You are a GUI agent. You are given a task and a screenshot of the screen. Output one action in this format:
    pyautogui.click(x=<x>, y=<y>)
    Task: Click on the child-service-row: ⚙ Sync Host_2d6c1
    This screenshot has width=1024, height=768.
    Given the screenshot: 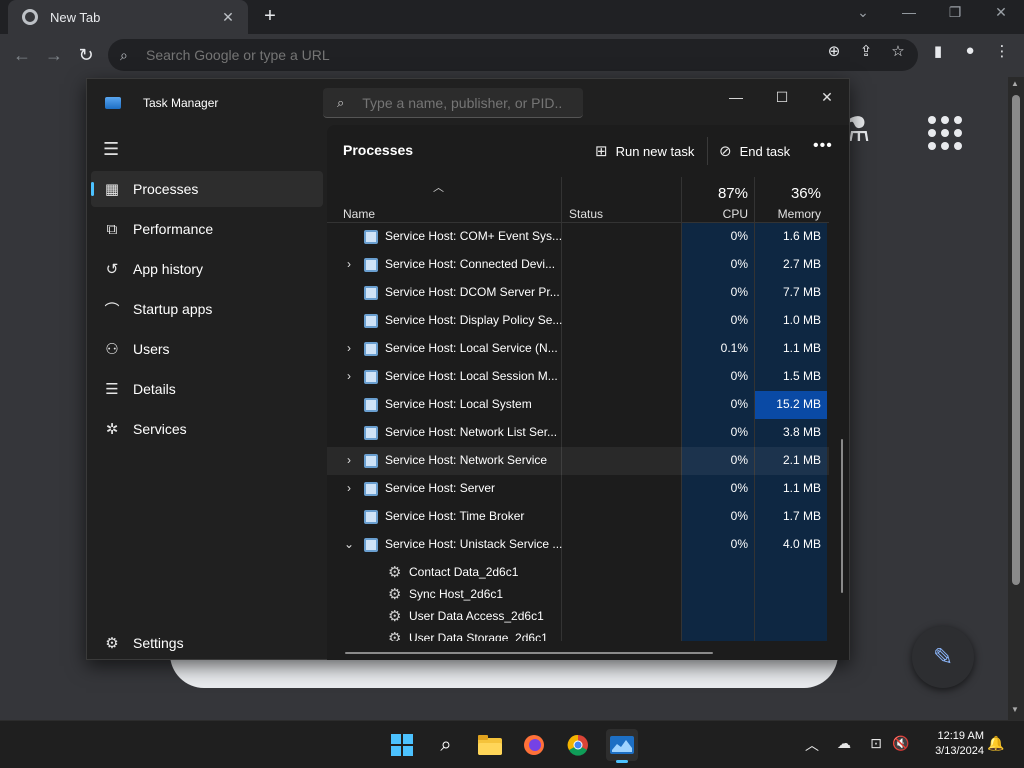 What is the action you would take?
    pyautogui.click(x=578, y=594)
    